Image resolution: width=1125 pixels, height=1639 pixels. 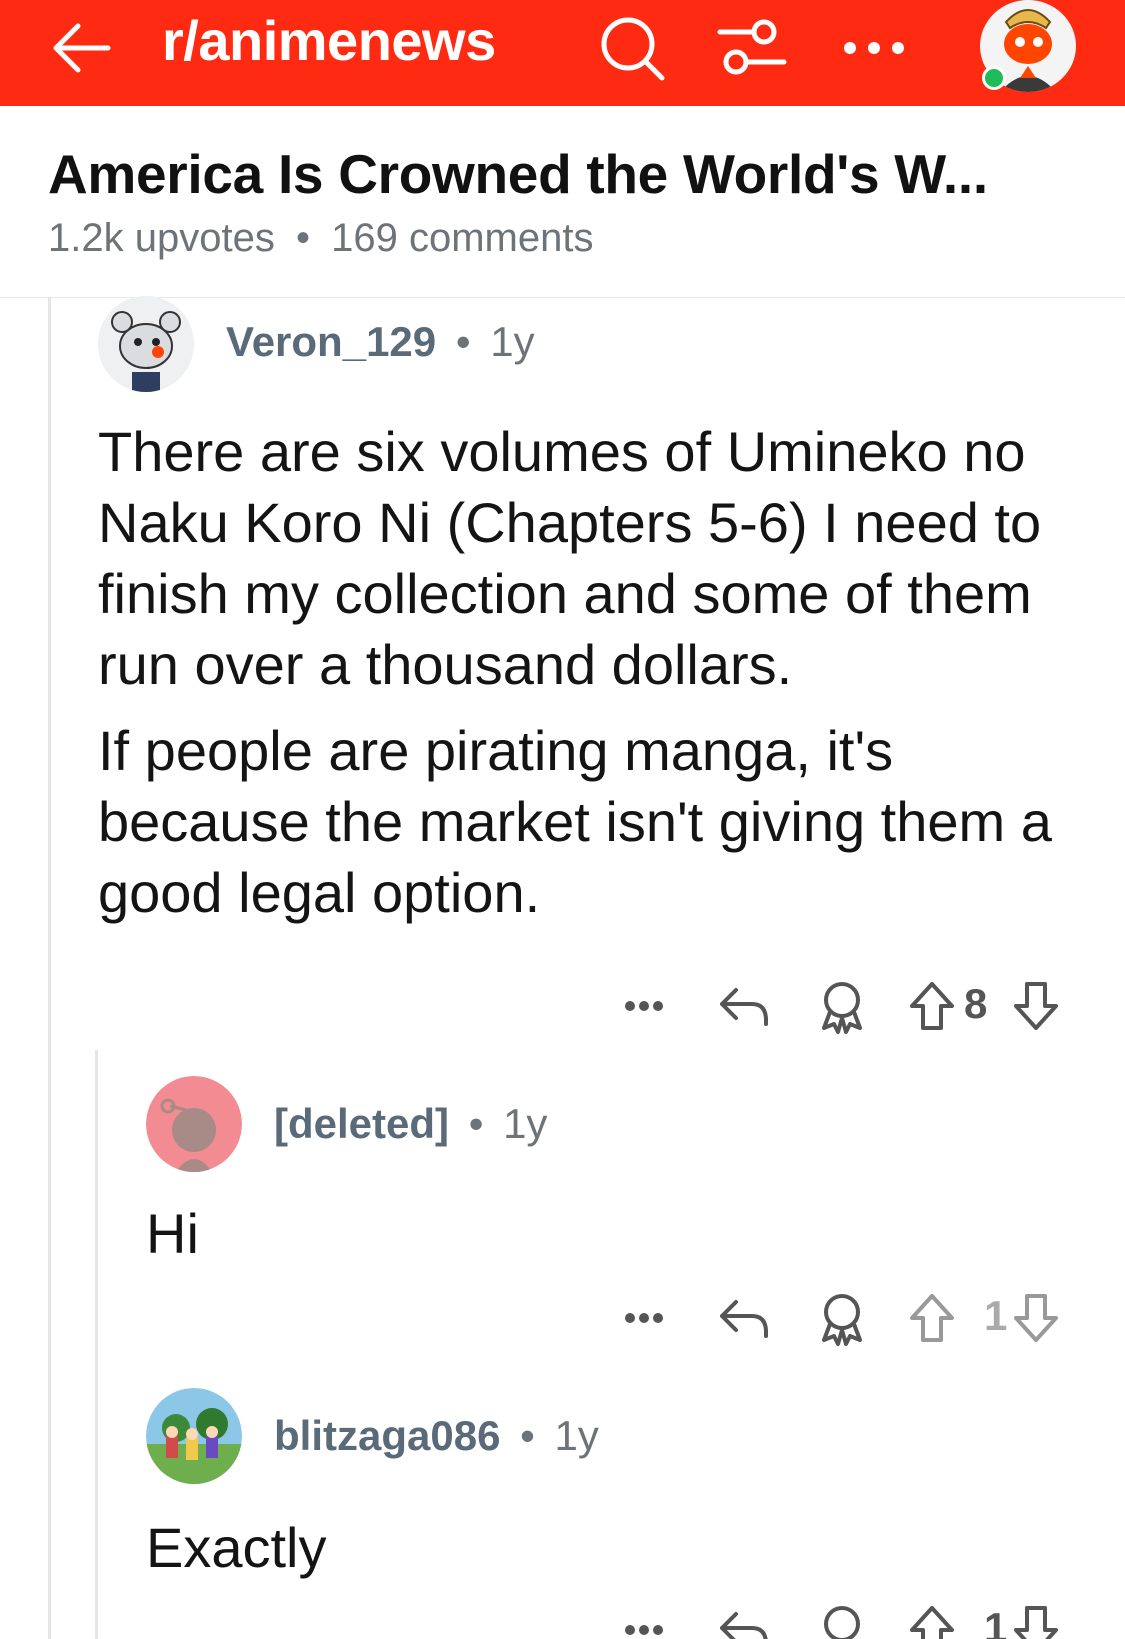 What do you see at coordinates (329, 40) in the screenshot?
I see `subreddit-name: r/animenews` at bounding box center [329, 40].